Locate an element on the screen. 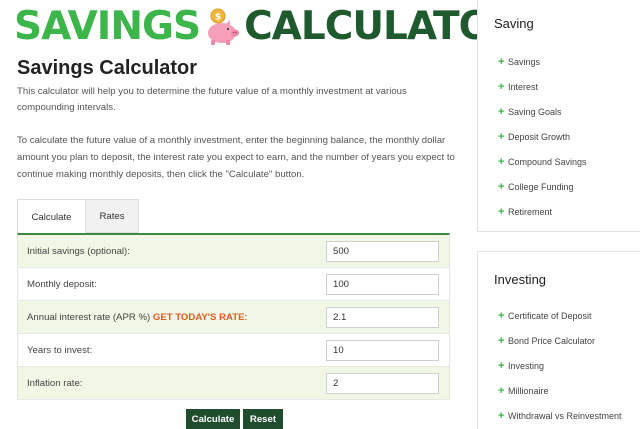 This screenshot has height=429, width=640. interest-rate-label-text: Annual interest rate (APR %) is located at coordinates (89, 317).